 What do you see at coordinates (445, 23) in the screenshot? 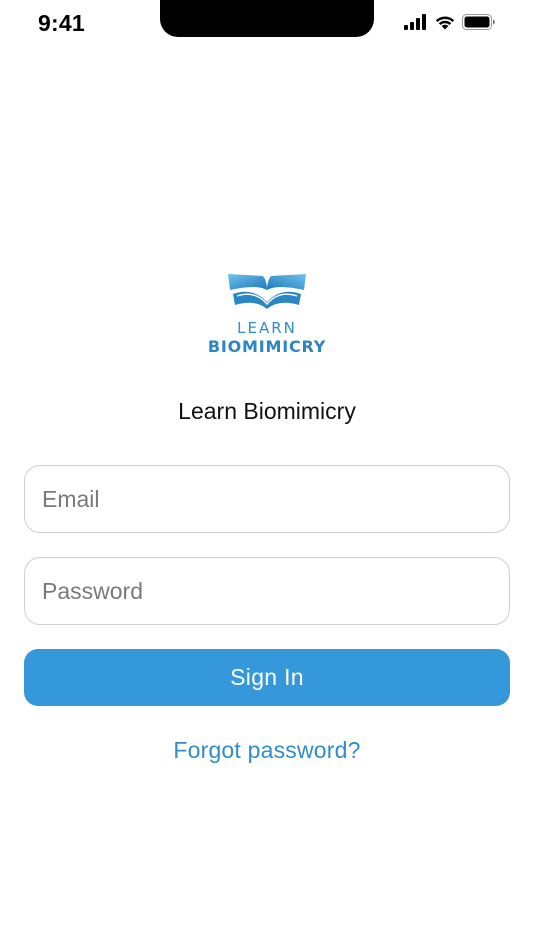
I see `wifi-icon` at bounding box center [445, 23].